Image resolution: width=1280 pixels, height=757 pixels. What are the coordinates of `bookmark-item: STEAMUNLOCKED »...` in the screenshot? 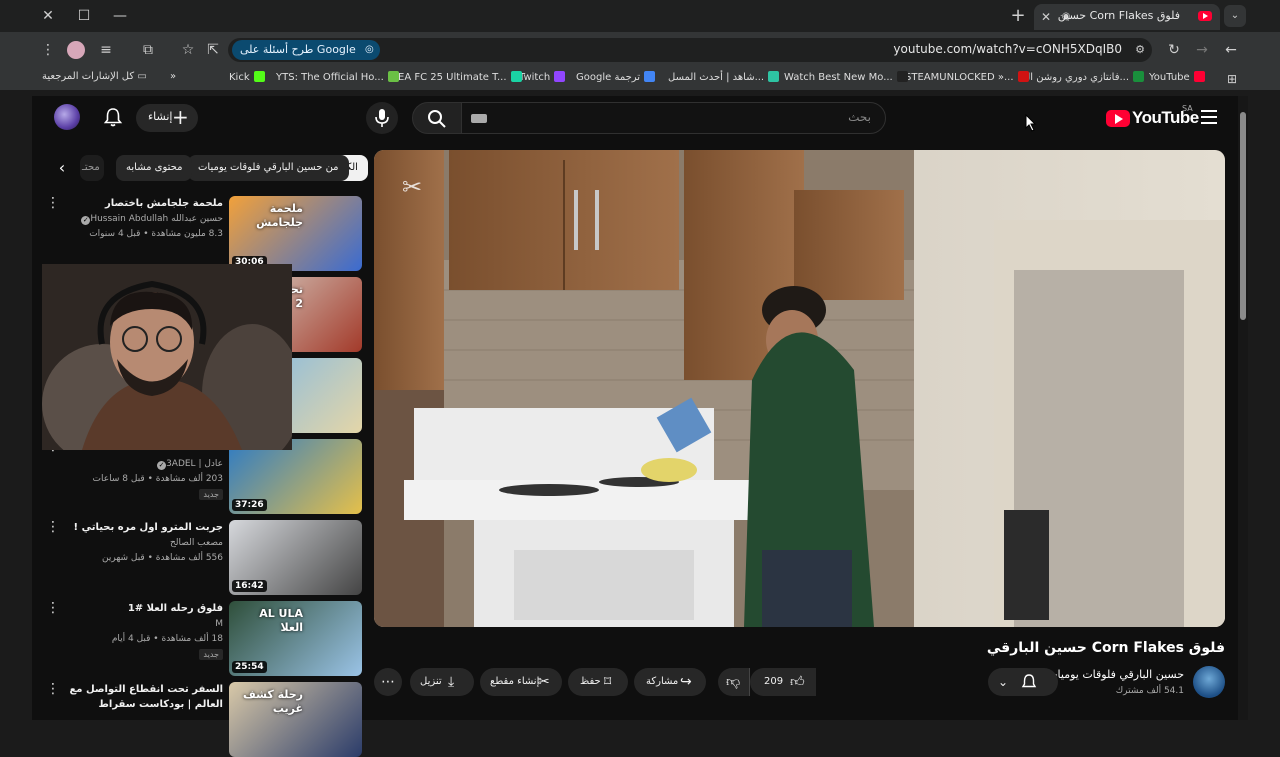 It's located at (967, 77).